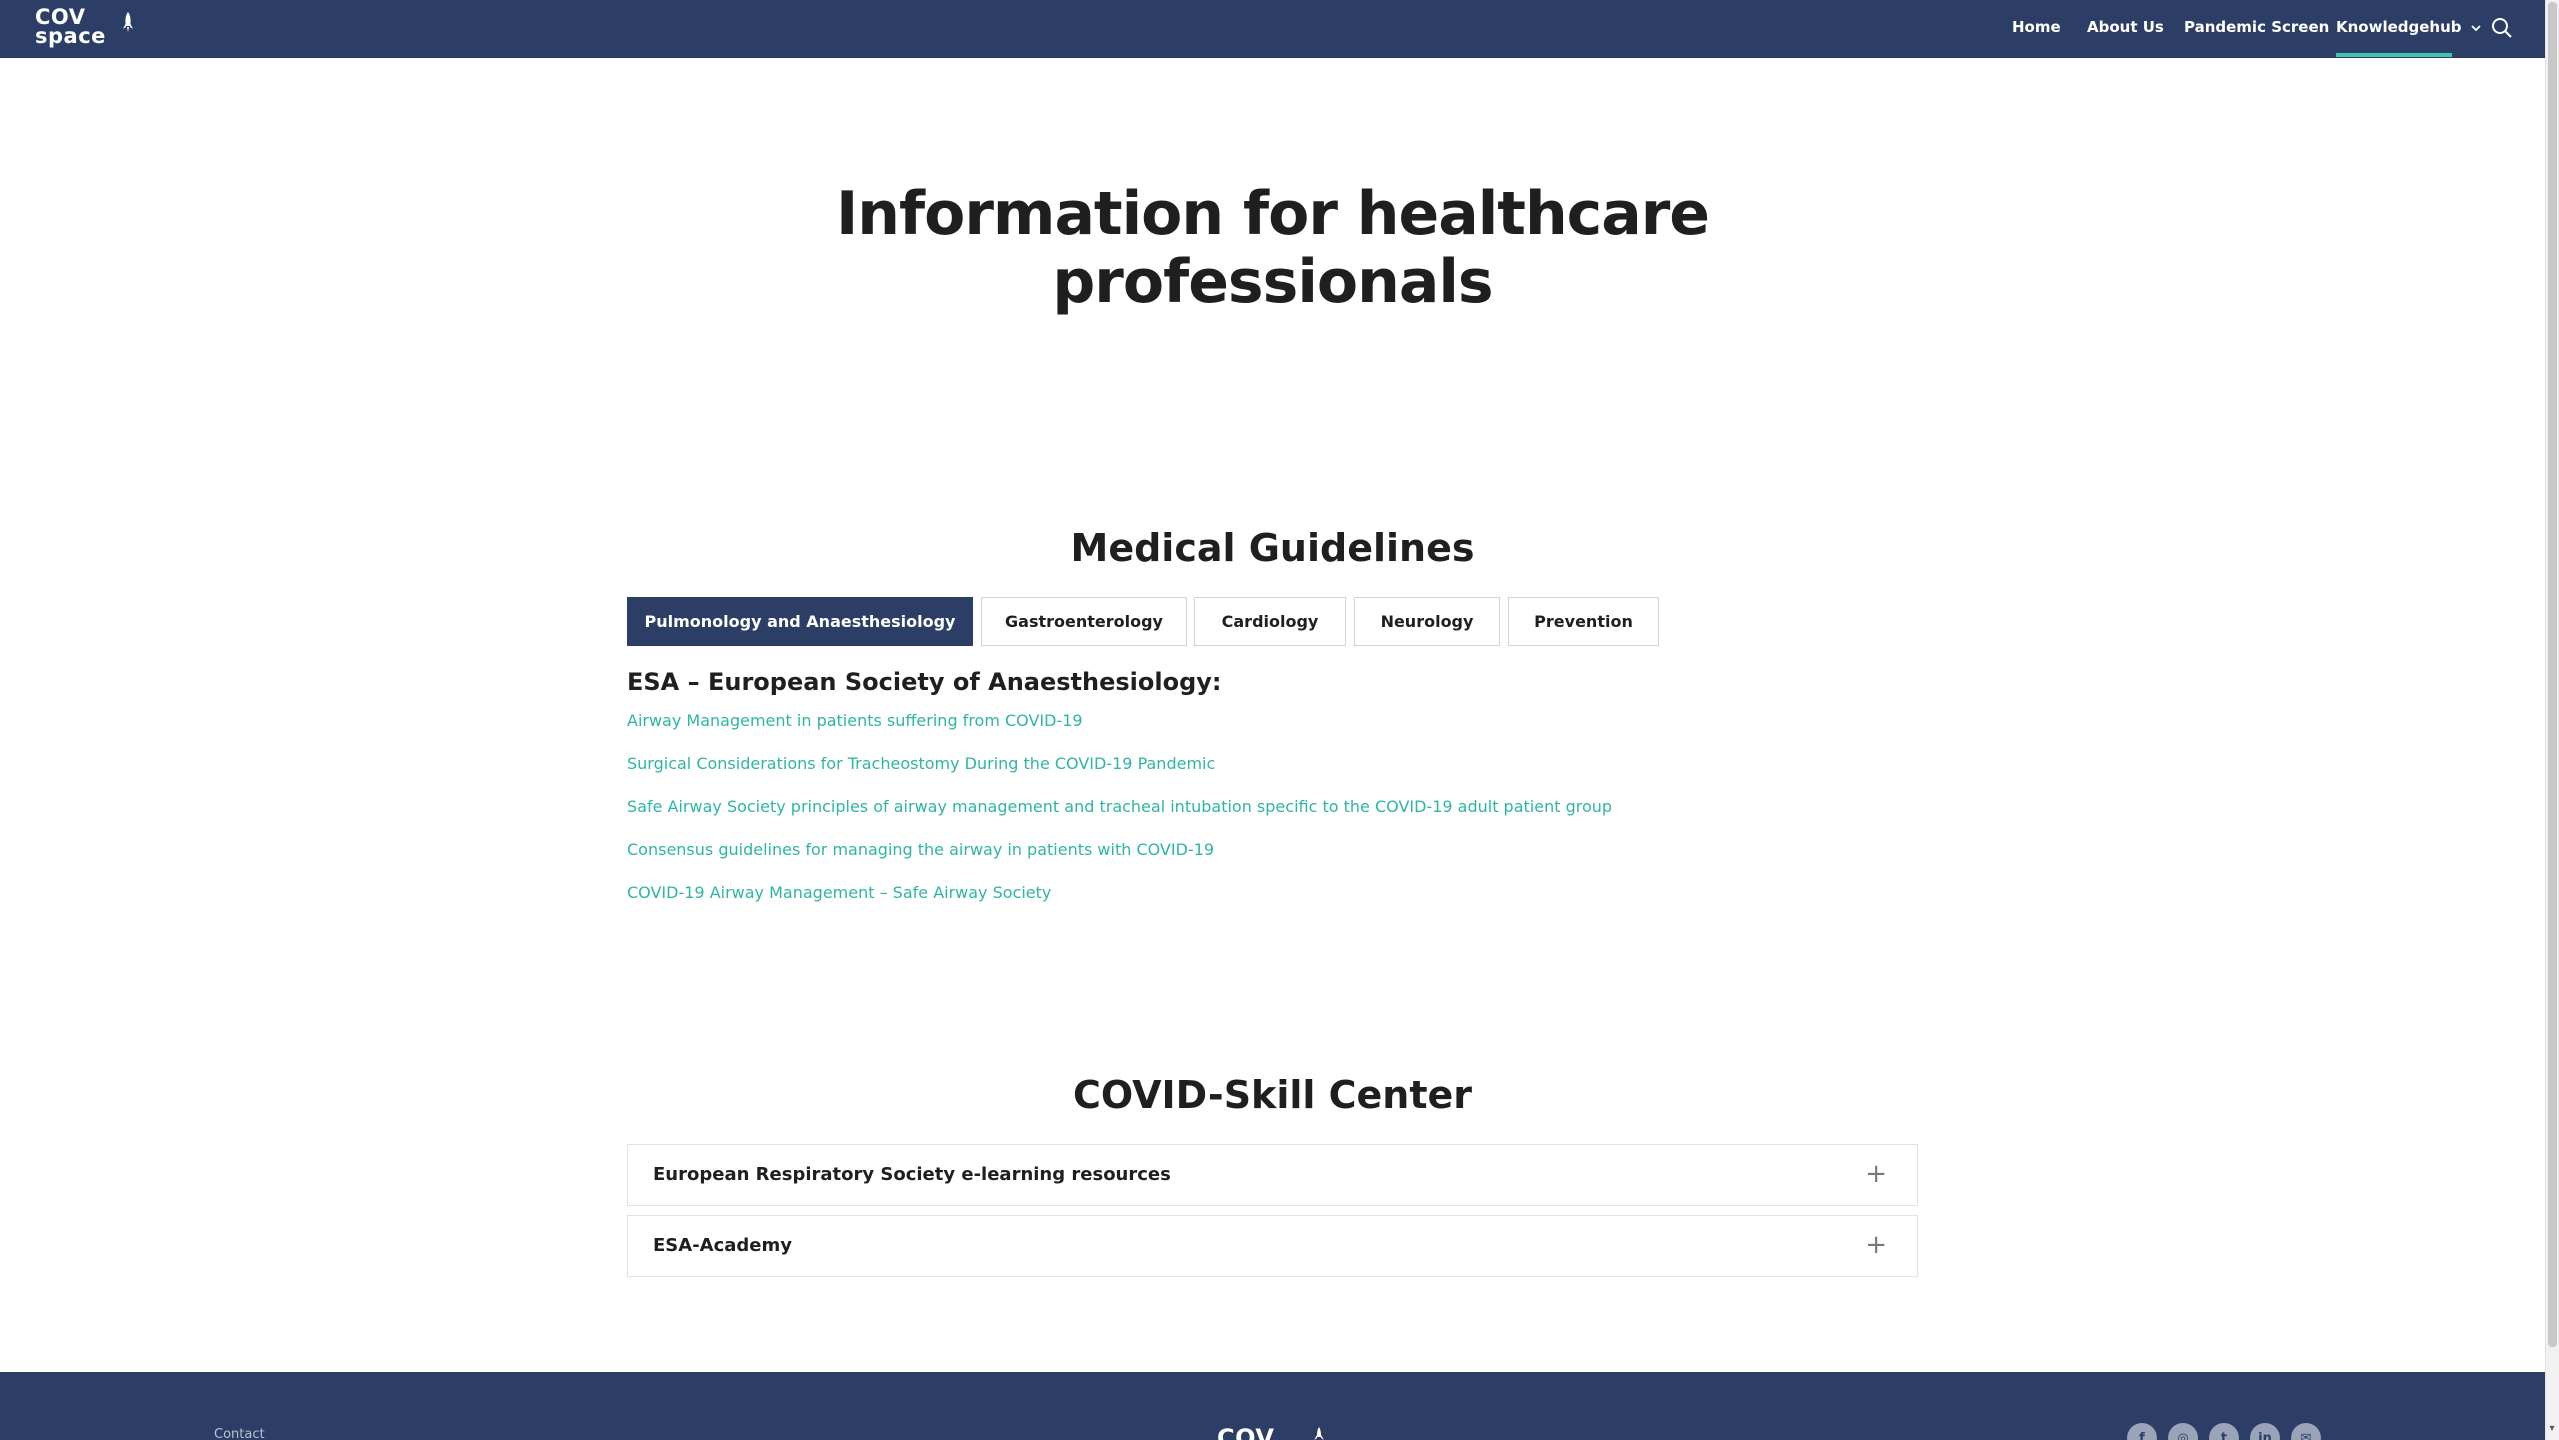  Describe the element at coordinates (1272, 548) in the screenshot. I see `medical-guidelines-title: Medical Guidelines` at that location.